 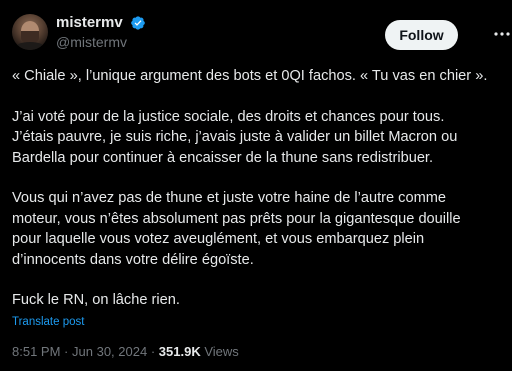 I want to click on more-options-button, so click(x=502, y=34).